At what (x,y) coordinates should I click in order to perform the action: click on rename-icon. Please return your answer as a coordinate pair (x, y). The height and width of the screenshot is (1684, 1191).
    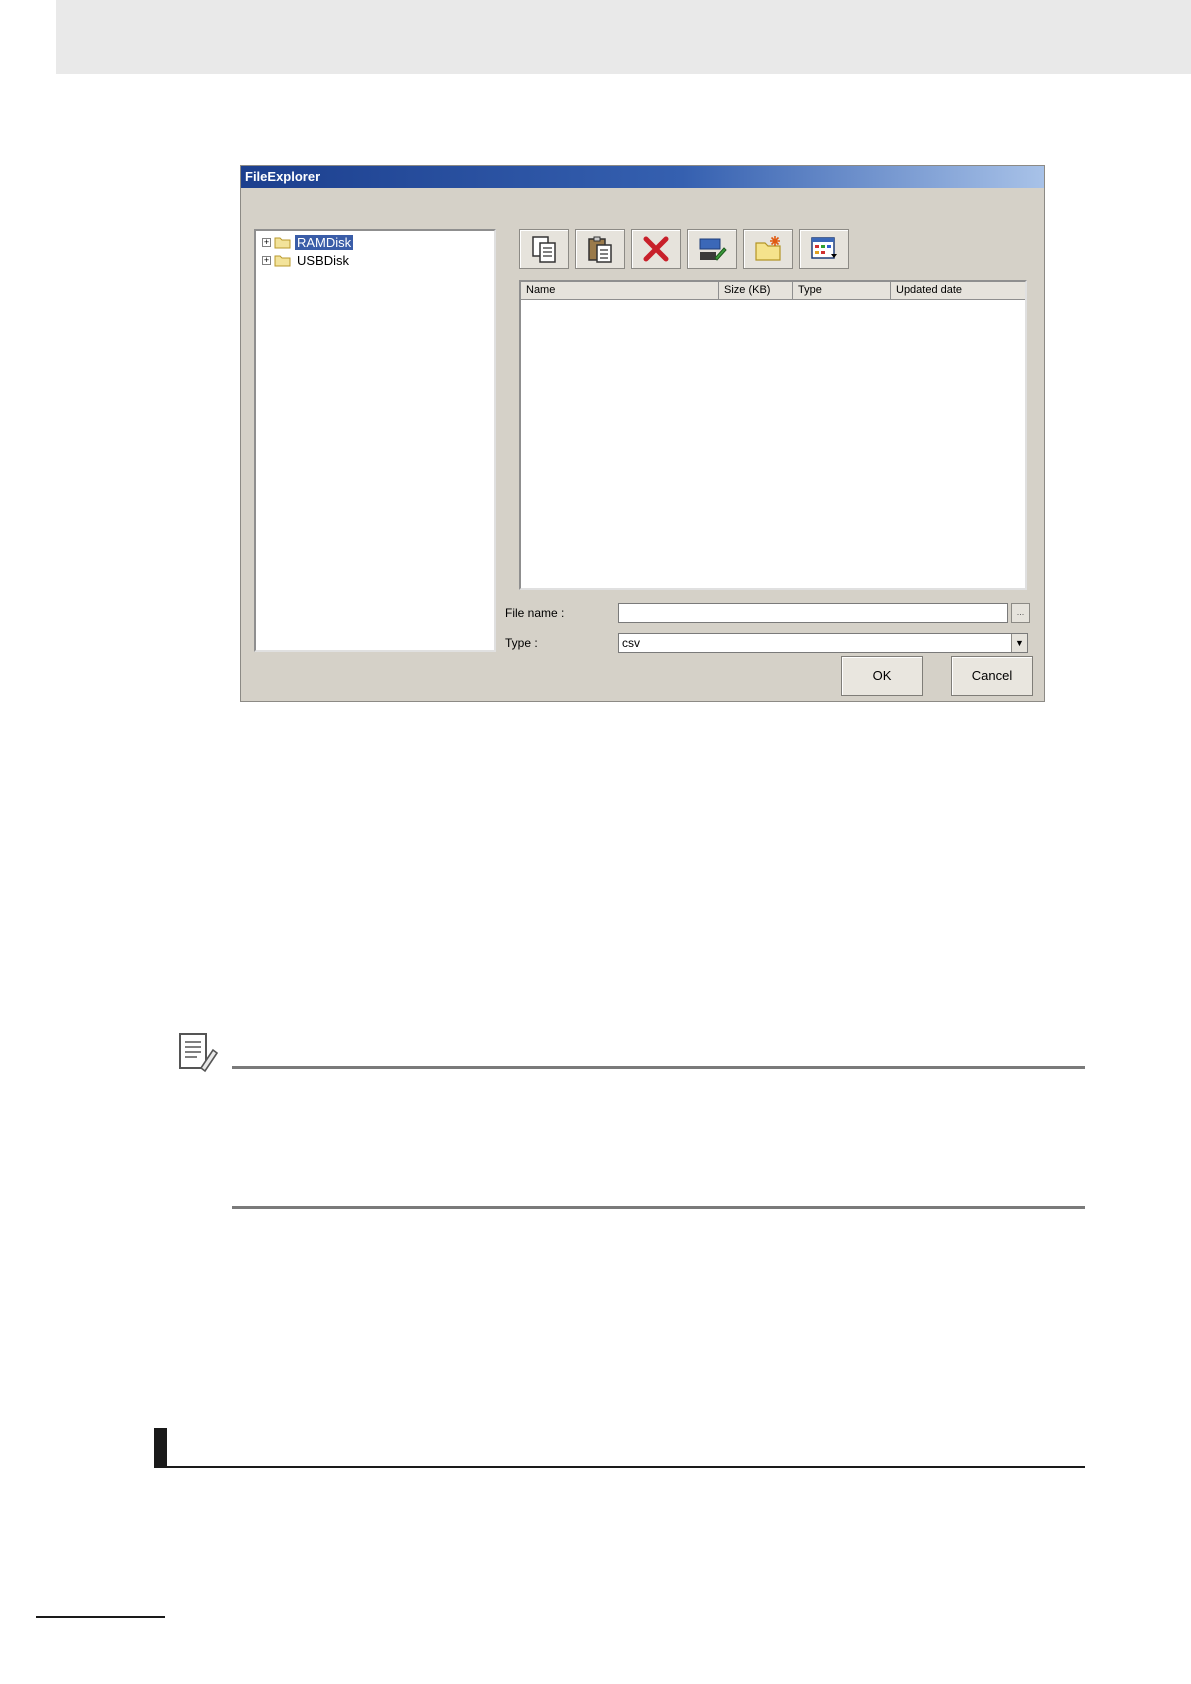
    Looking at the image, I should click on (713, 249).